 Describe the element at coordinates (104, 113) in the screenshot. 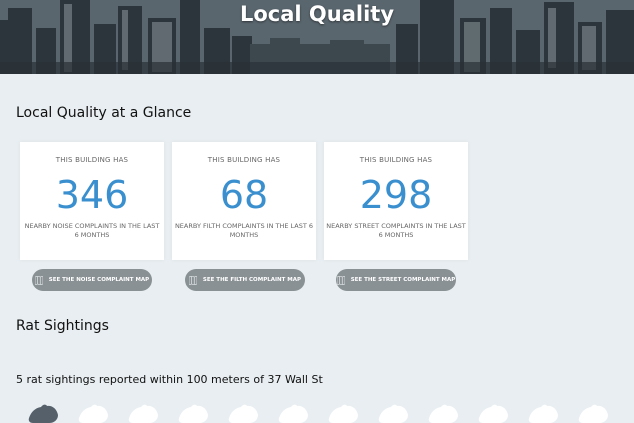

I see `glance-section-title: Local Quality at a Glance` at that location.